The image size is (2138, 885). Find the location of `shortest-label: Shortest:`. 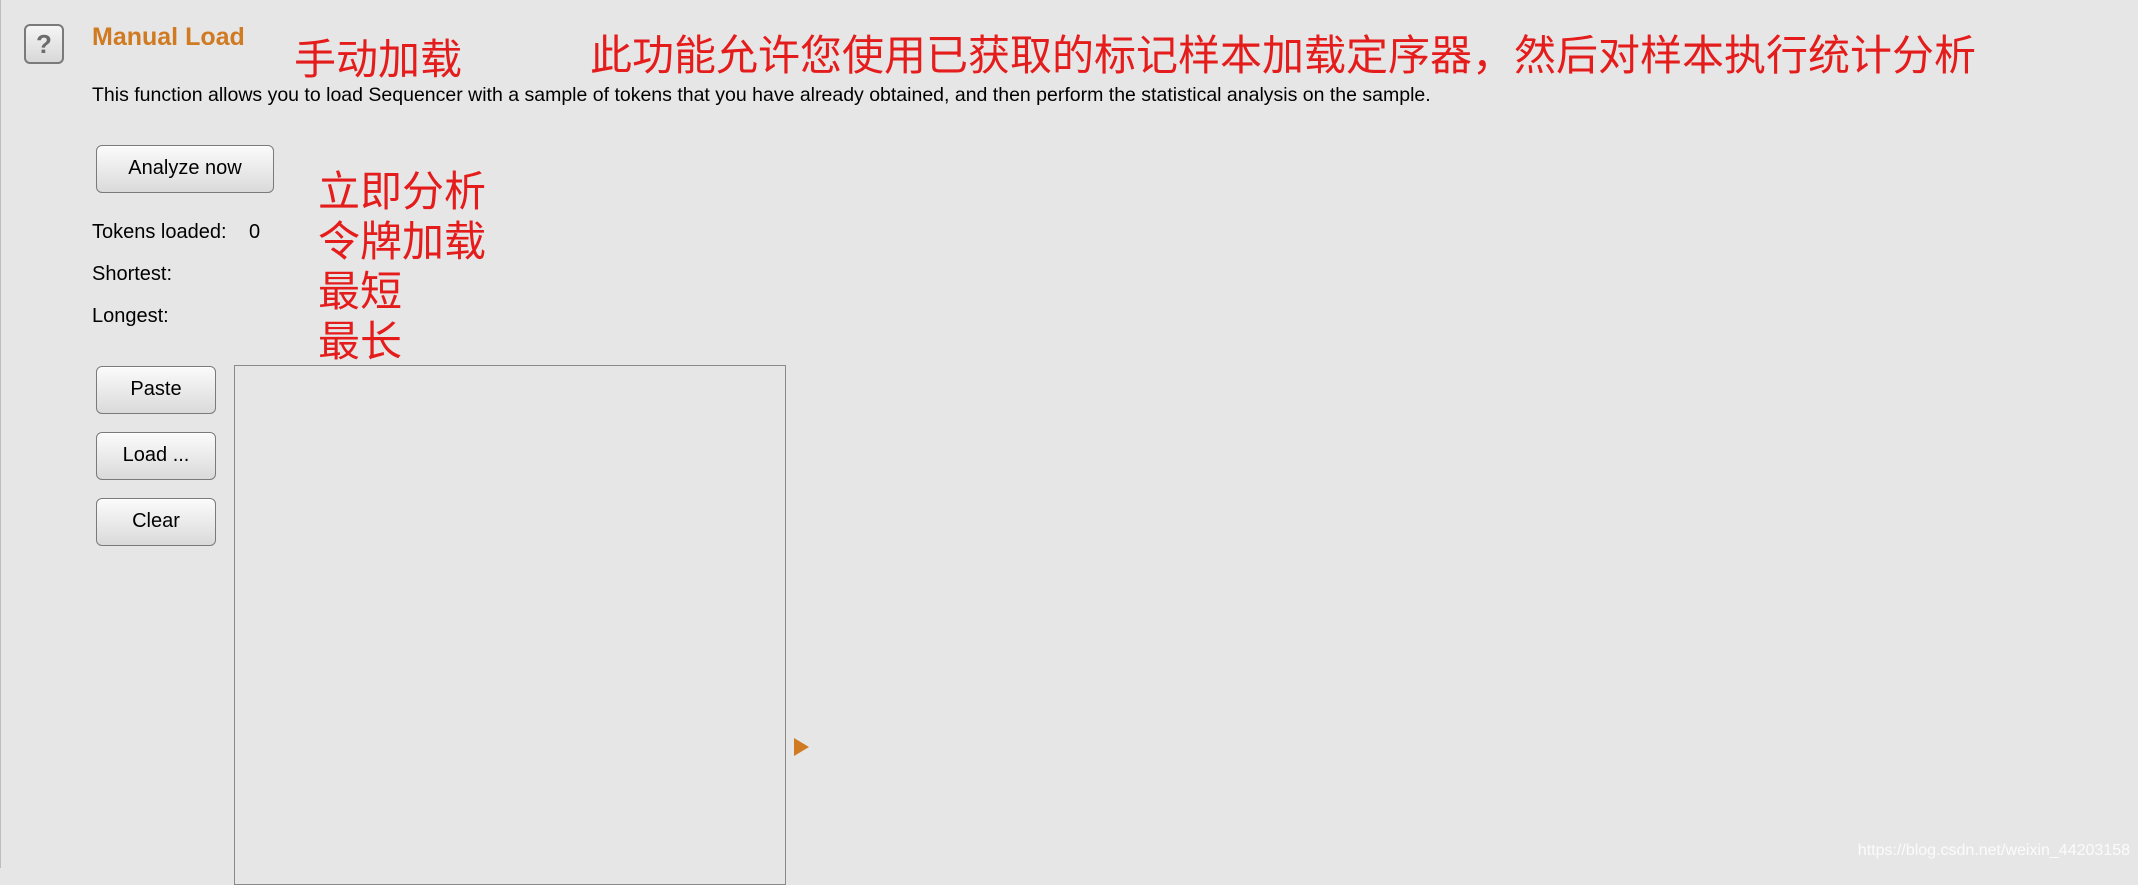

shortest-label: Shortest: is located at coordinates (132, 274).